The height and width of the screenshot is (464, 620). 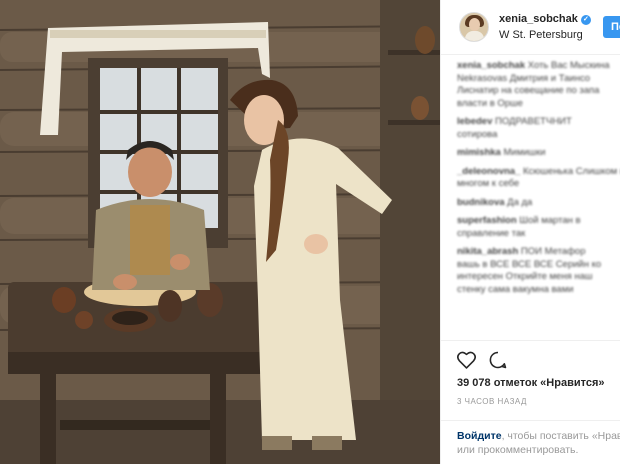 What do you see at coordinates (560, 436) in the screenshot?
I see `login-prompt-text-1: , чтобы поставить «Нравится»` at bounding box center [560, 436].